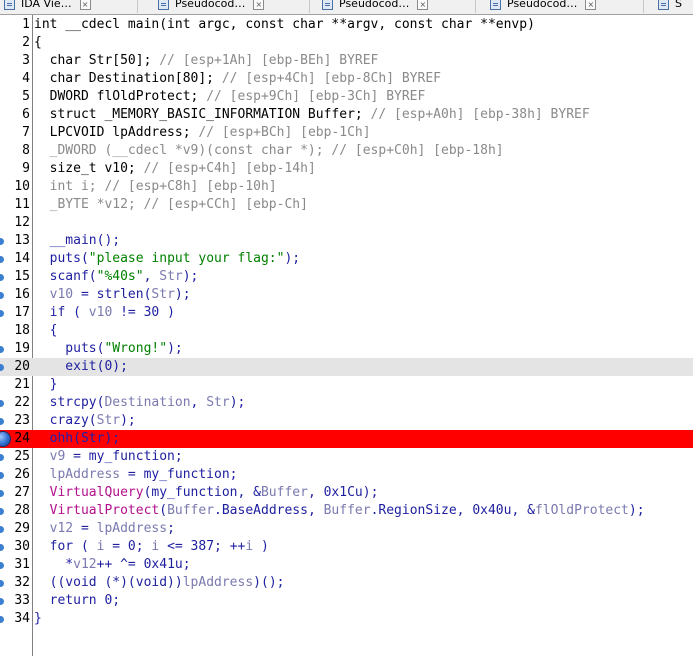  What do you see at coordinates (565, 6) in the screenshot?
I see `tab-pseudocode-c: Pseudocod… ×` at bounding box center [565, 6].